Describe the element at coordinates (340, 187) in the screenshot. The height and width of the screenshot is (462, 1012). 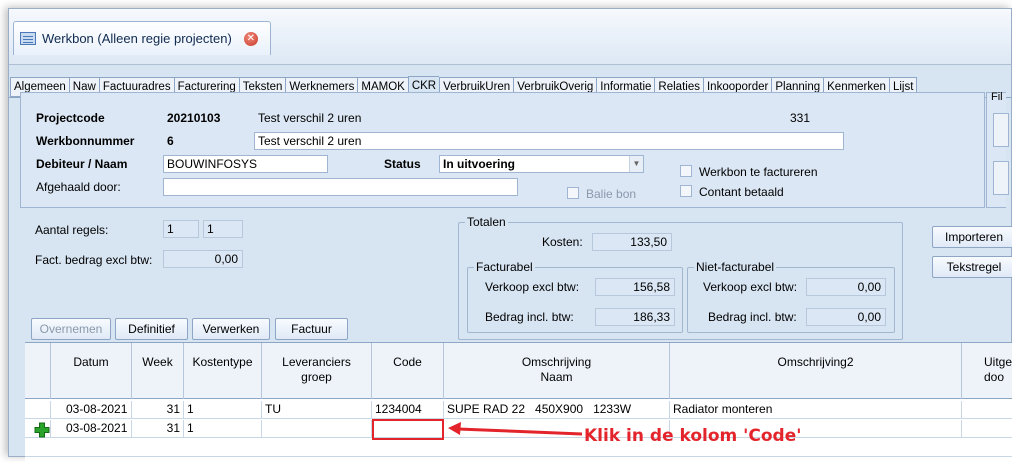
I see `afgehaald-input` at that location.